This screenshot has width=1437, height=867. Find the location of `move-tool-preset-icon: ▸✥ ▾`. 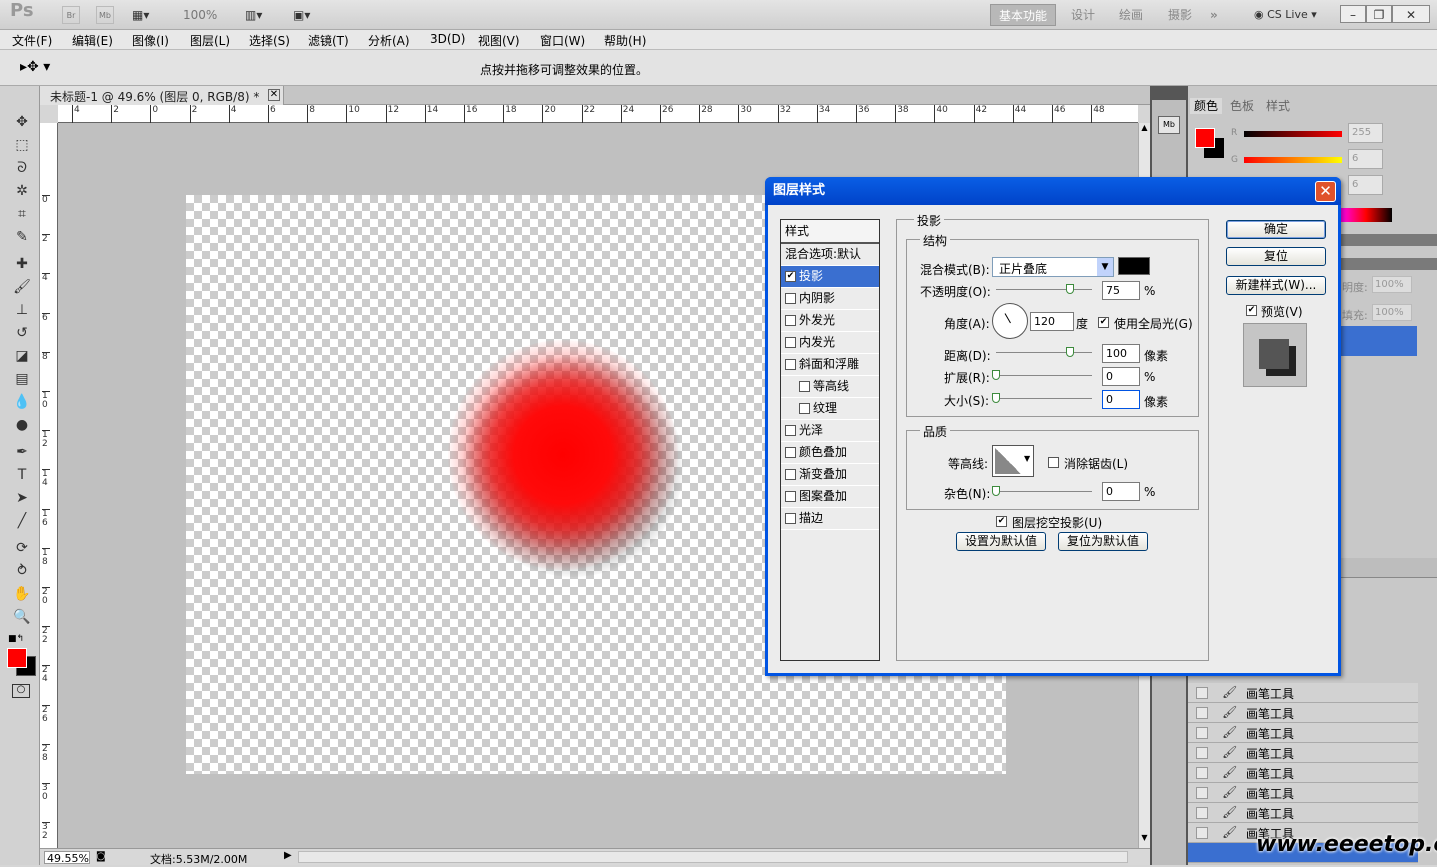

move-tool-preset-icon: ▸✥ ▾ is located at coordinates (35, 67).